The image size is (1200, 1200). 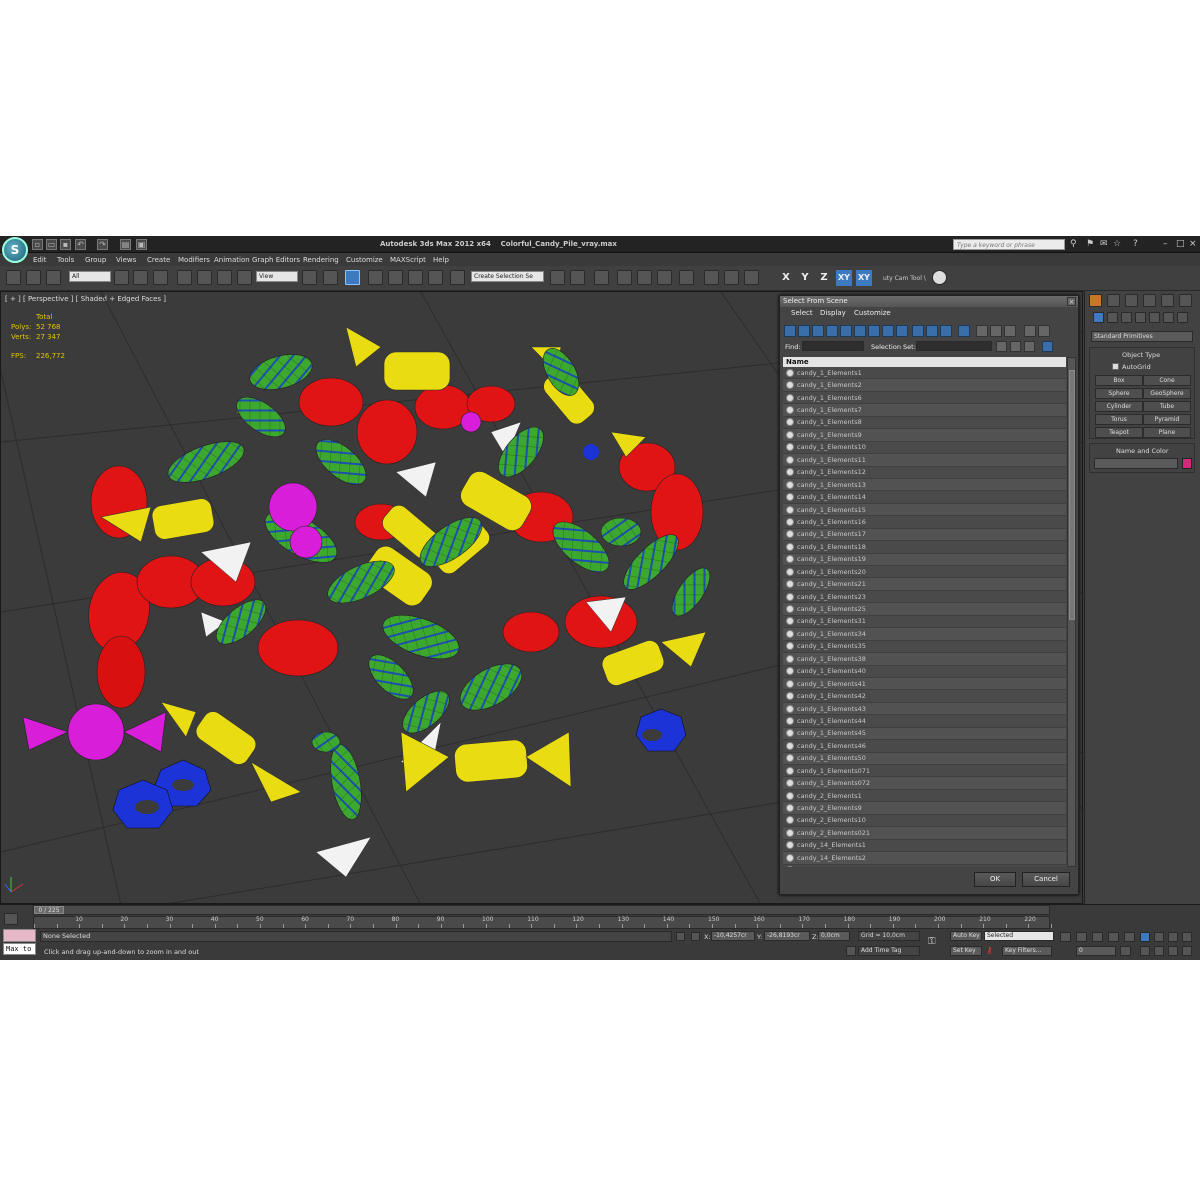 What do you see at coordinates (860, 331) in the screenshot?
I see `filter-spacewarps-icon` at bounding box center [860, 331].